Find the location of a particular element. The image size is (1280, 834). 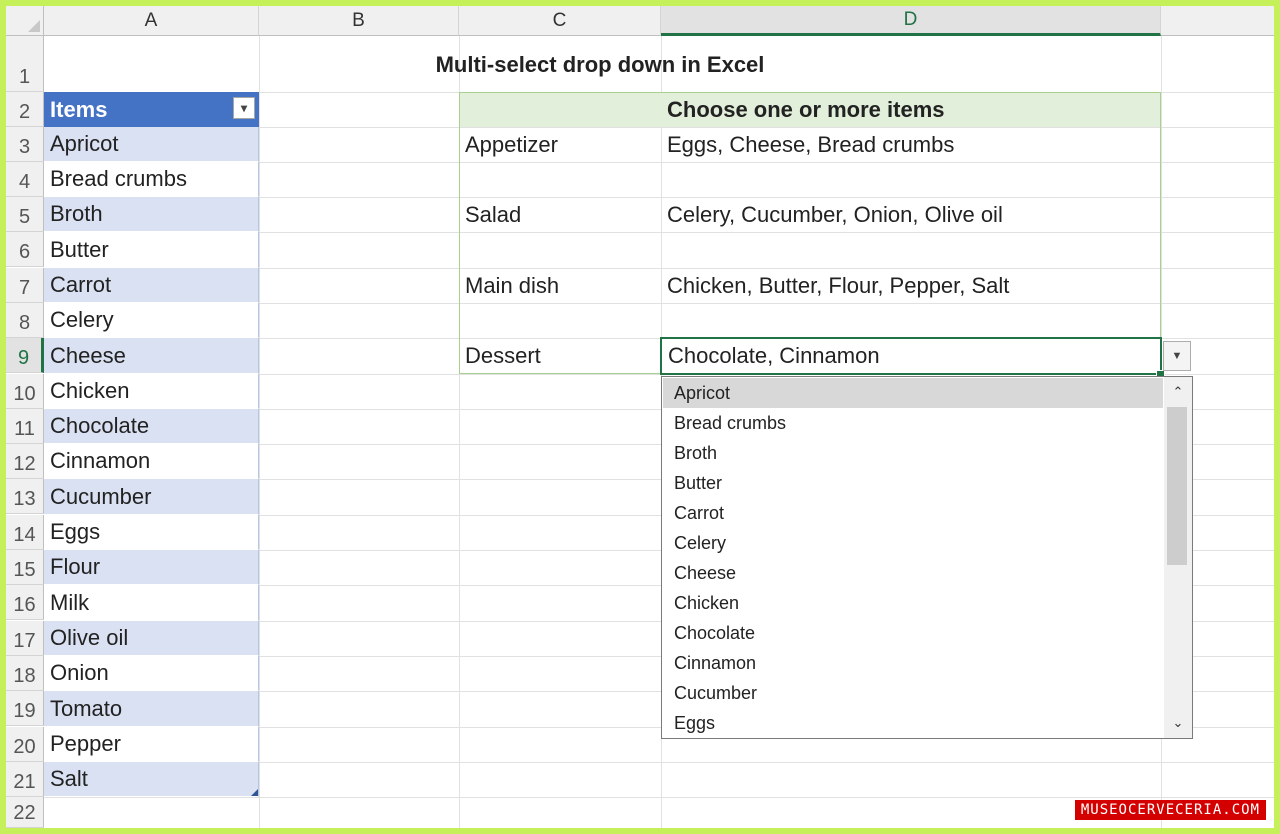

row-header-9: 9 is located at coordinates (25, 355).